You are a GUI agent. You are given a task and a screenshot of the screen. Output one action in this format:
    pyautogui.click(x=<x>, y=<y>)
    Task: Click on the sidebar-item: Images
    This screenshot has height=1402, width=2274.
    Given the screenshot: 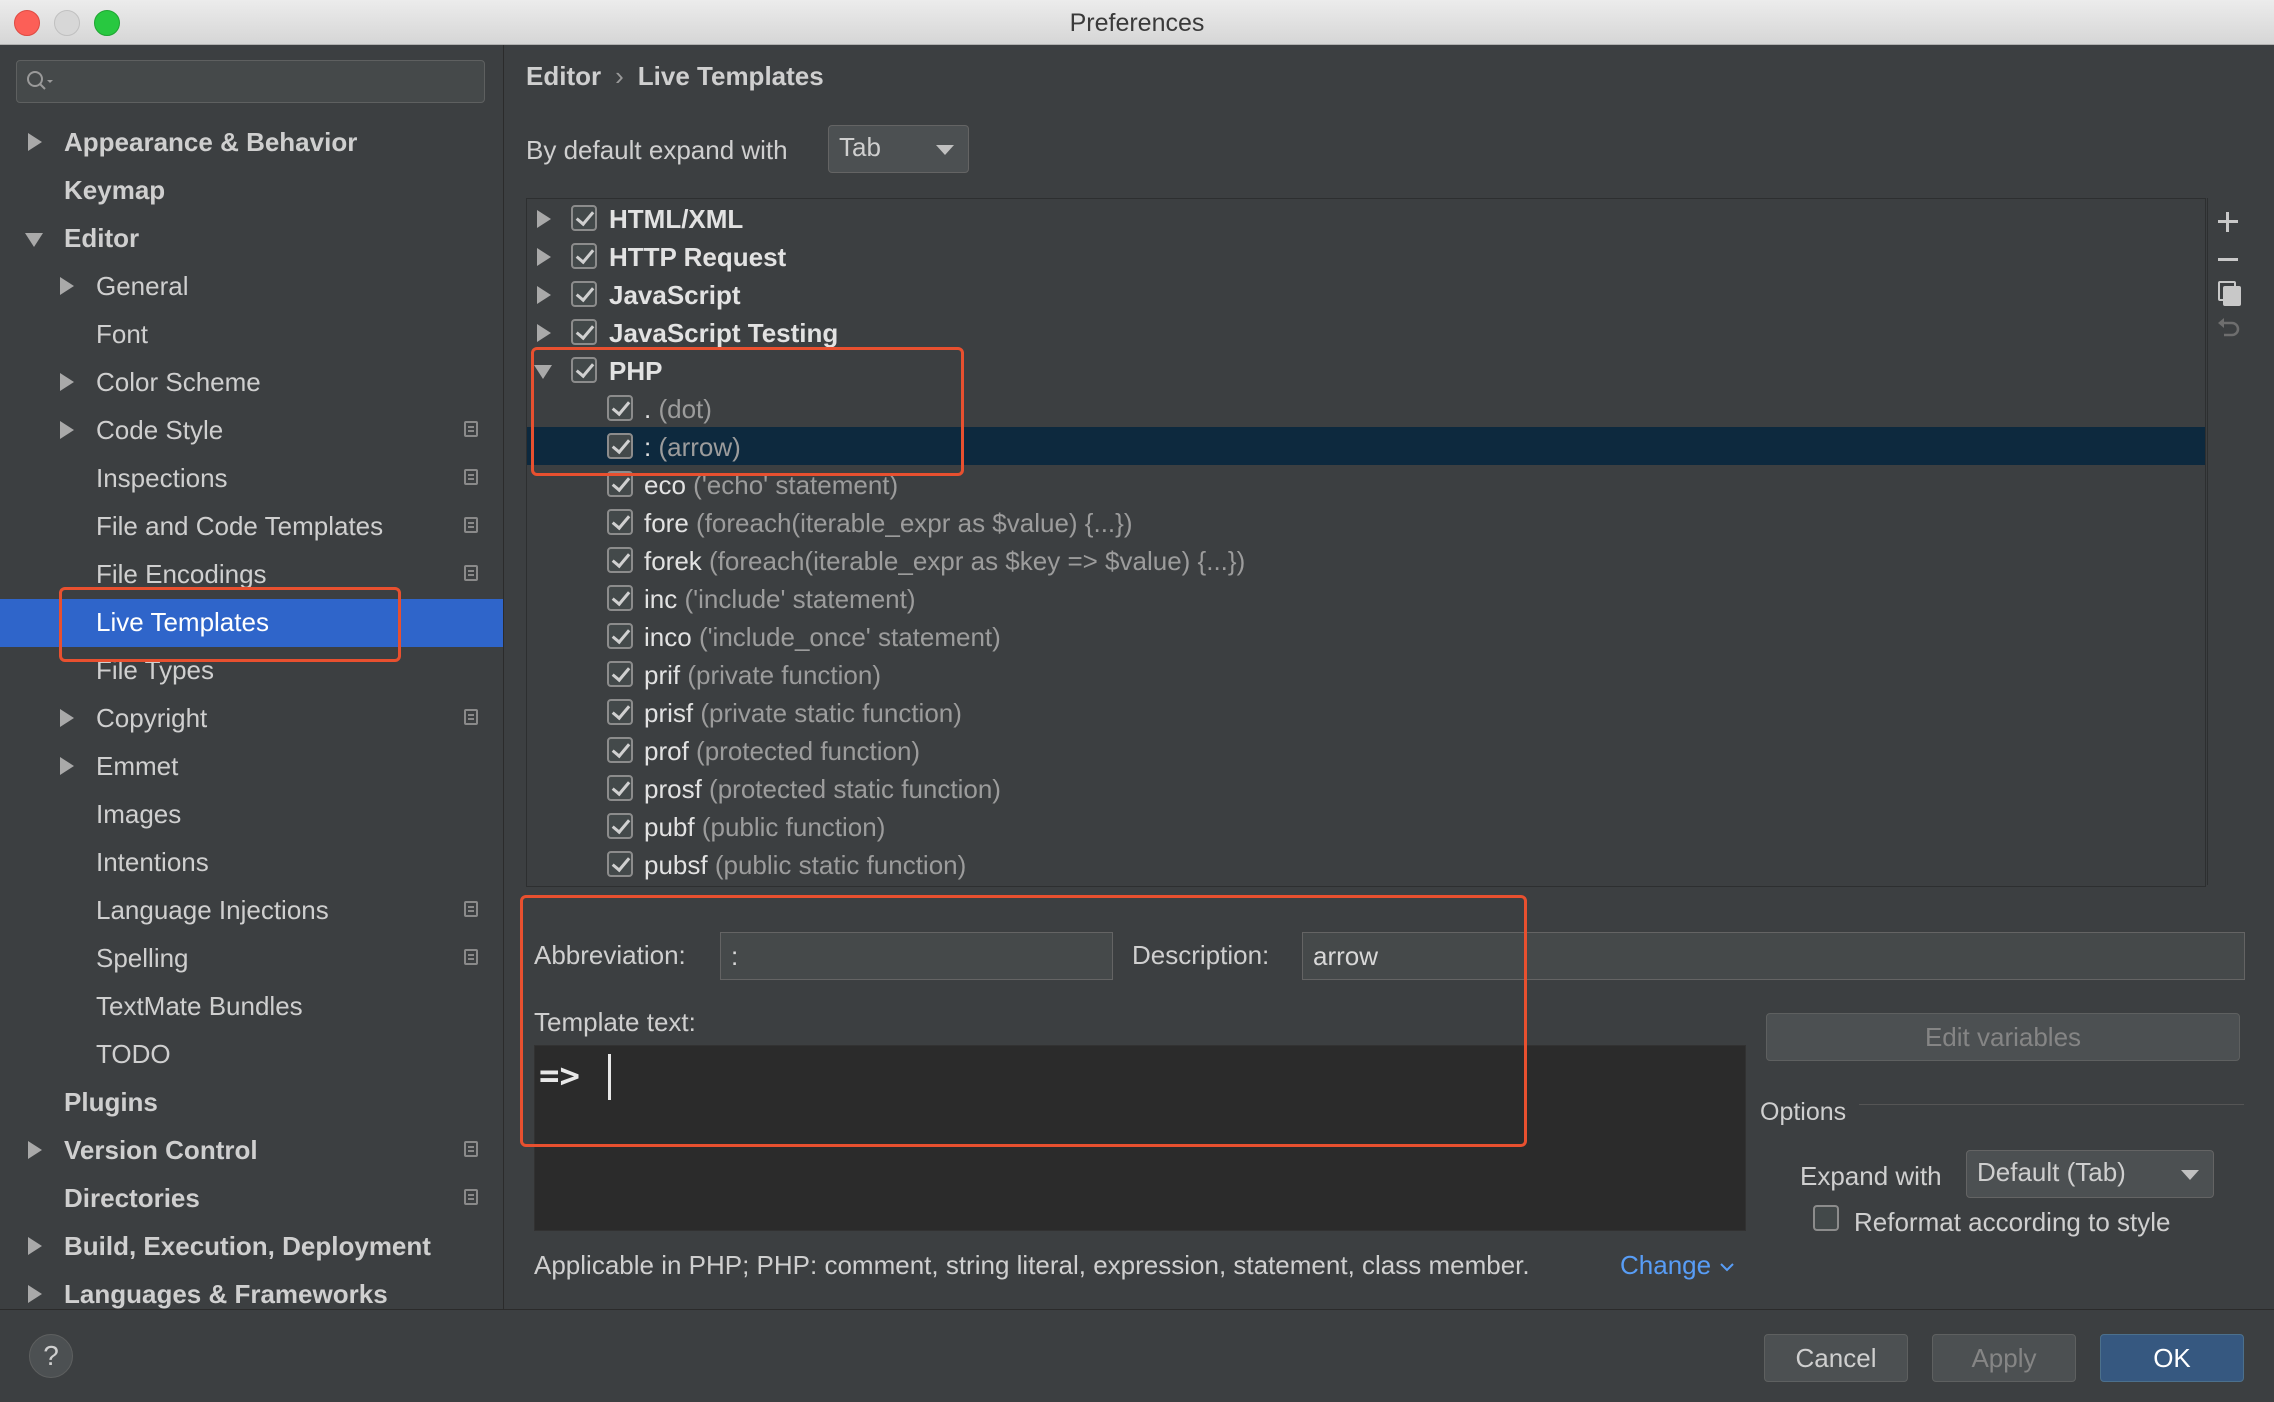 What is the action you would take?
    pyautogui.click(x=251, y=815)
    